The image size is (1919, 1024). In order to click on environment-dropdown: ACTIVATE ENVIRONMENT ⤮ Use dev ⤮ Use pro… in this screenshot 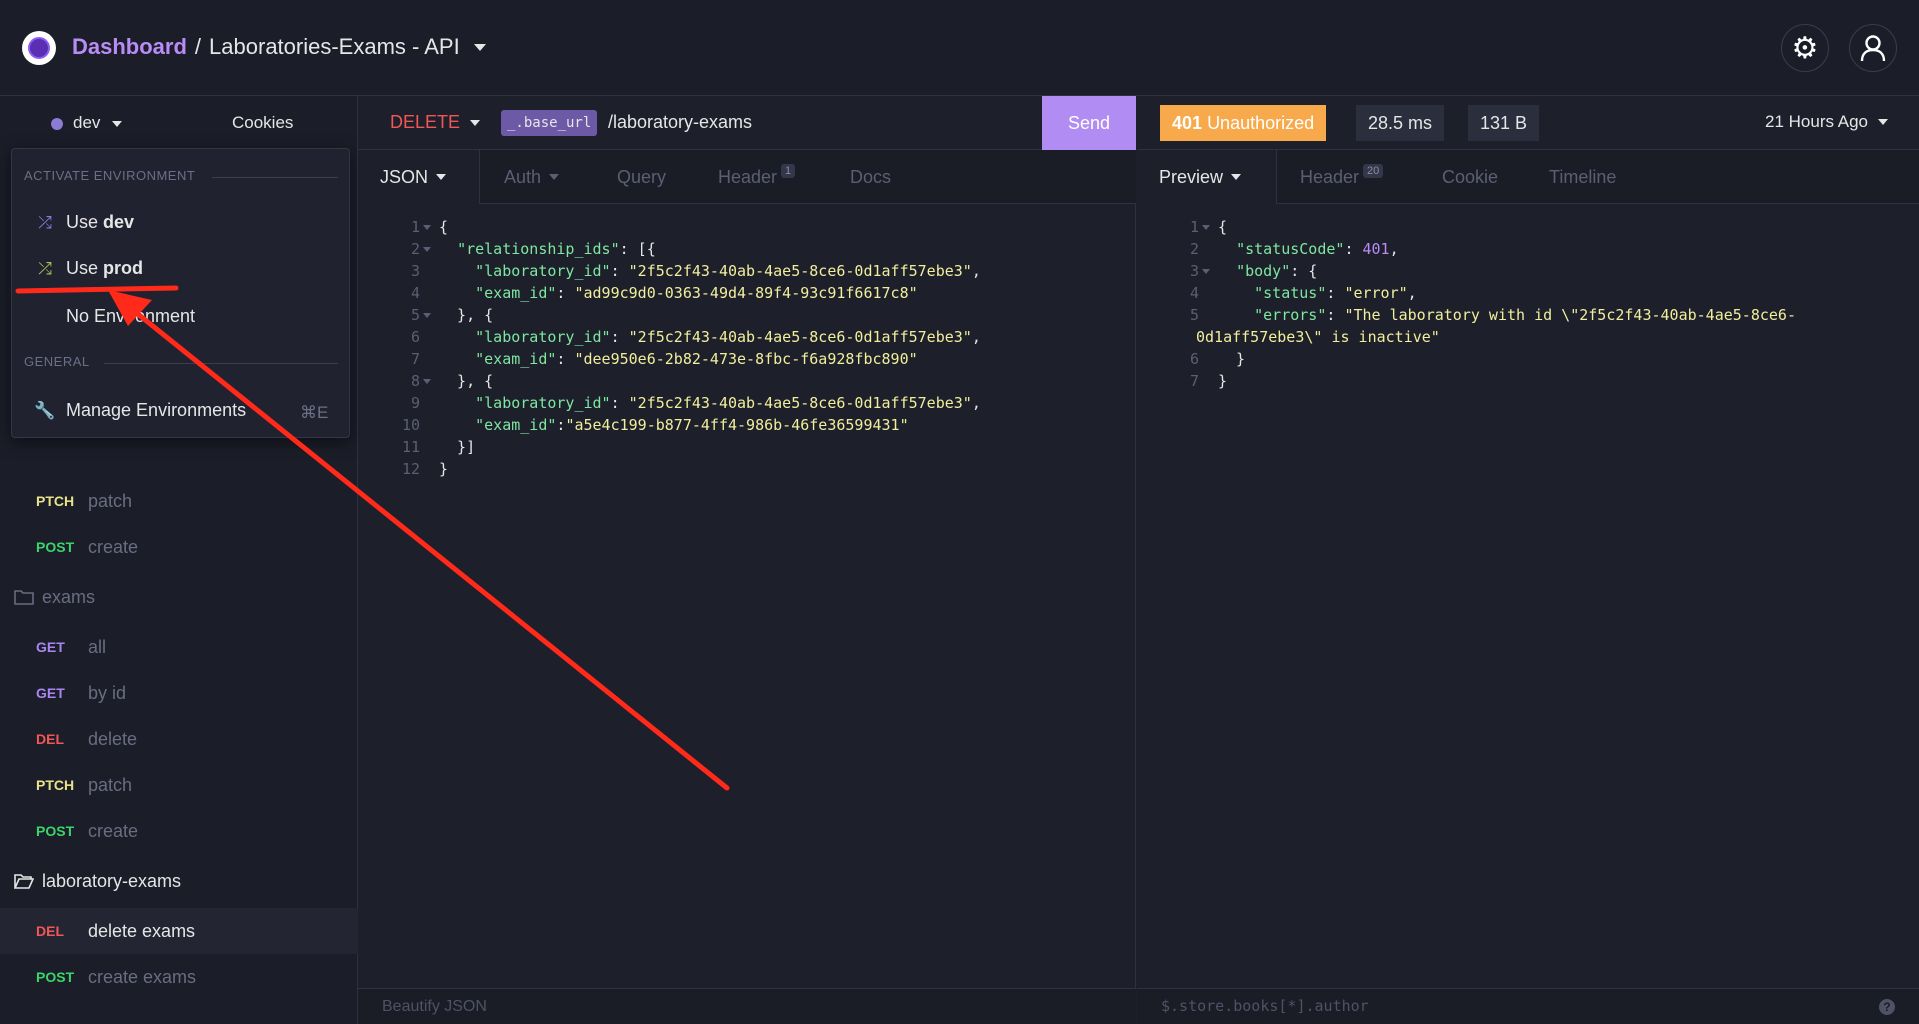, I will do `click(180, 293)`.